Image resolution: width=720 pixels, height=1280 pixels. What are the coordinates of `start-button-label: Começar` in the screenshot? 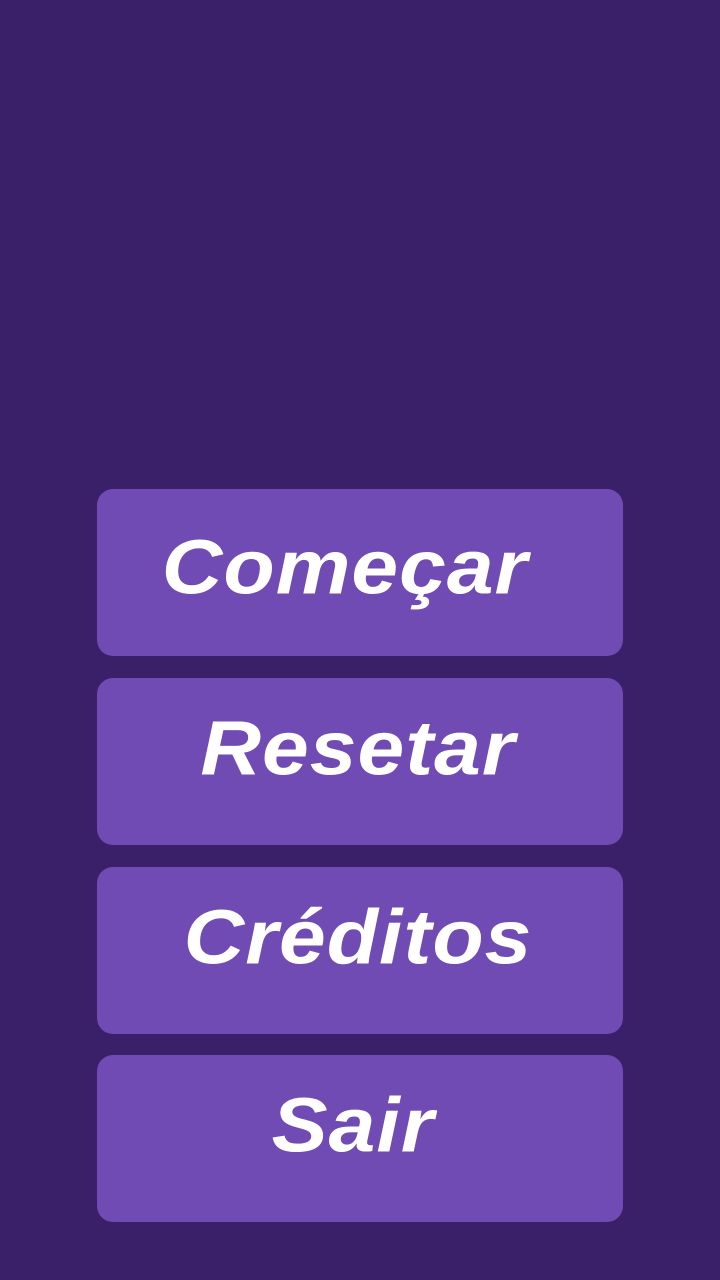 It's located at (345, 567).